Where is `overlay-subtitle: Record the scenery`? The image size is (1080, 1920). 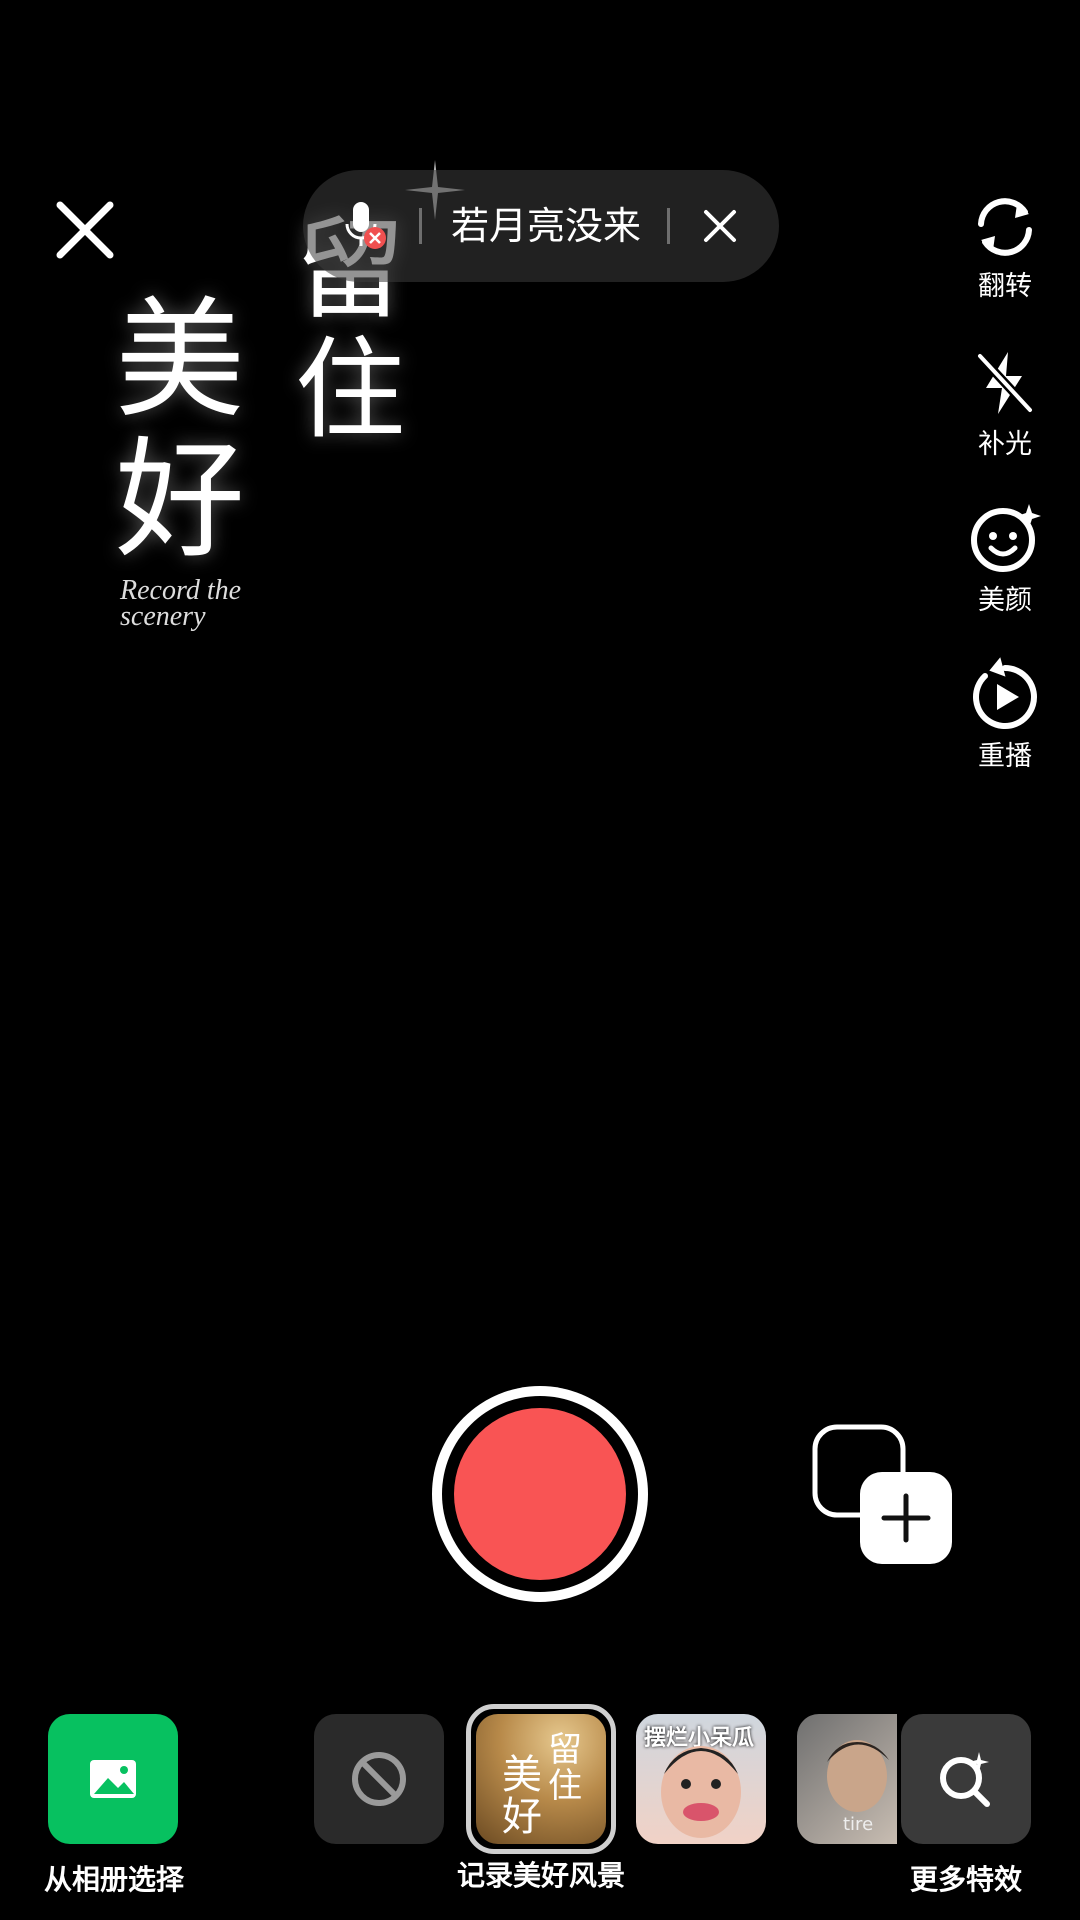 overlay-subtitle: Record the scenery is located at coordinates (181, 603).